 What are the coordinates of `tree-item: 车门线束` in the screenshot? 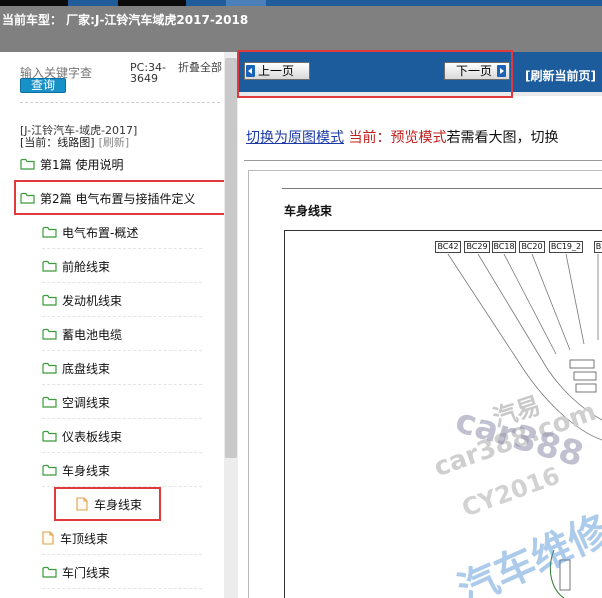 It's located at (122, 572).